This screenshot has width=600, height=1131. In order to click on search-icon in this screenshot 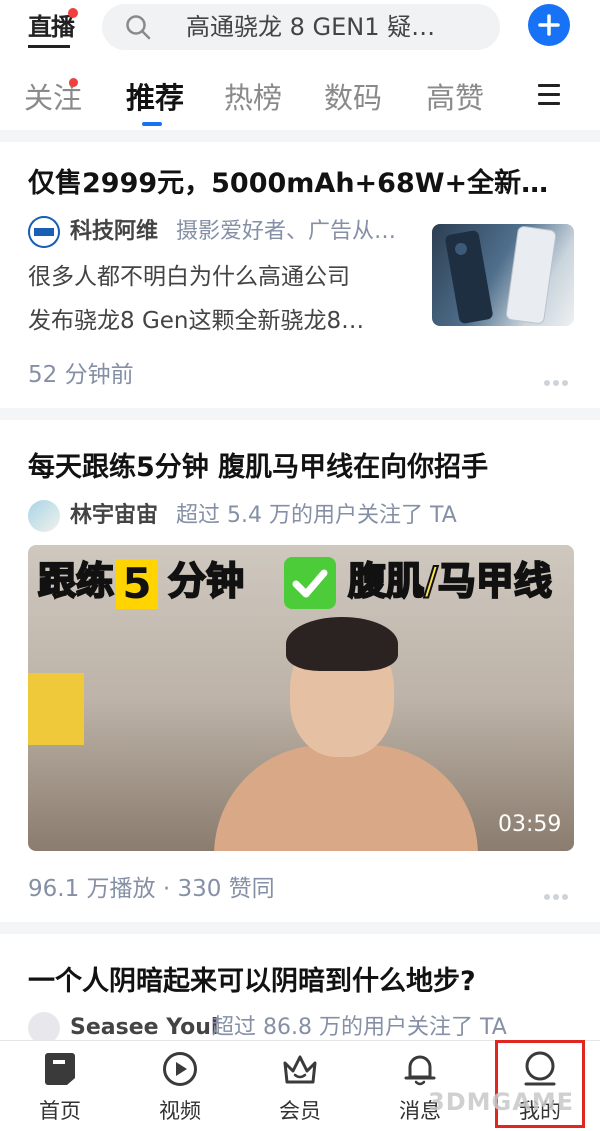, I will do `click(138, 27)`.